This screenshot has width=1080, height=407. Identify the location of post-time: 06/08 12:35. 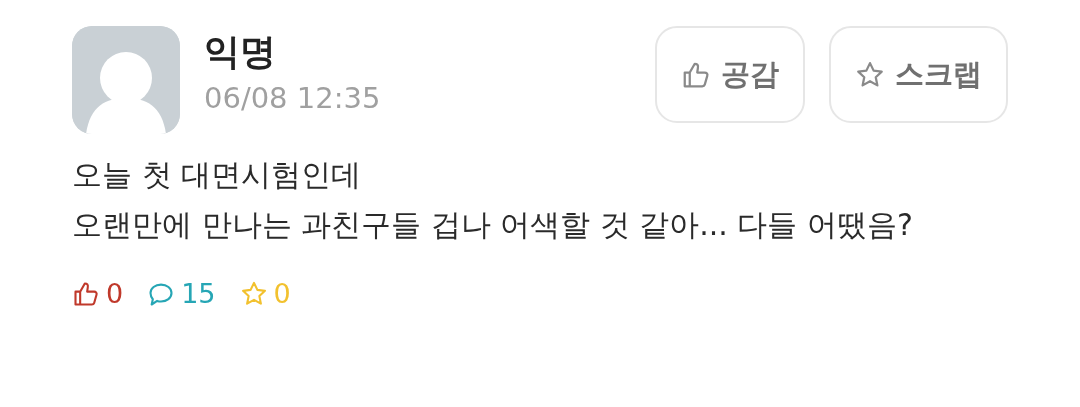
(292, 98).